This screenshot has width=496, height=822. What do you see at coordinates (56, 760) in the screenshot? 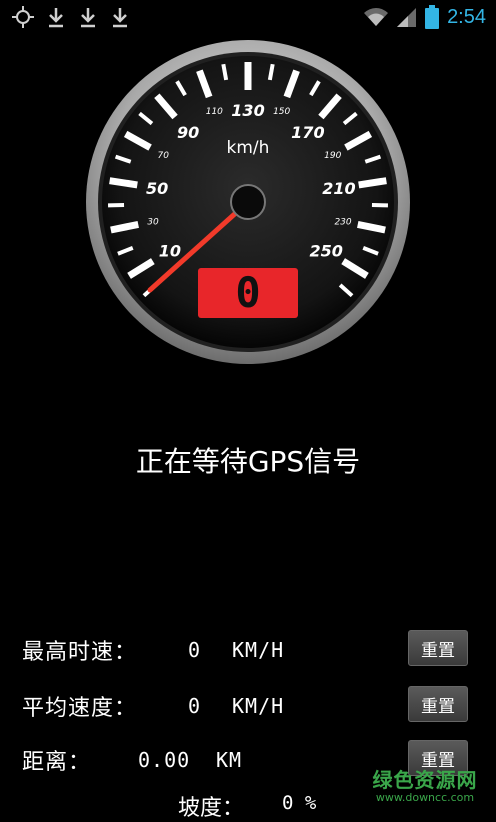
I see `distance-label: 距离：` at bounding box center [56, 760].